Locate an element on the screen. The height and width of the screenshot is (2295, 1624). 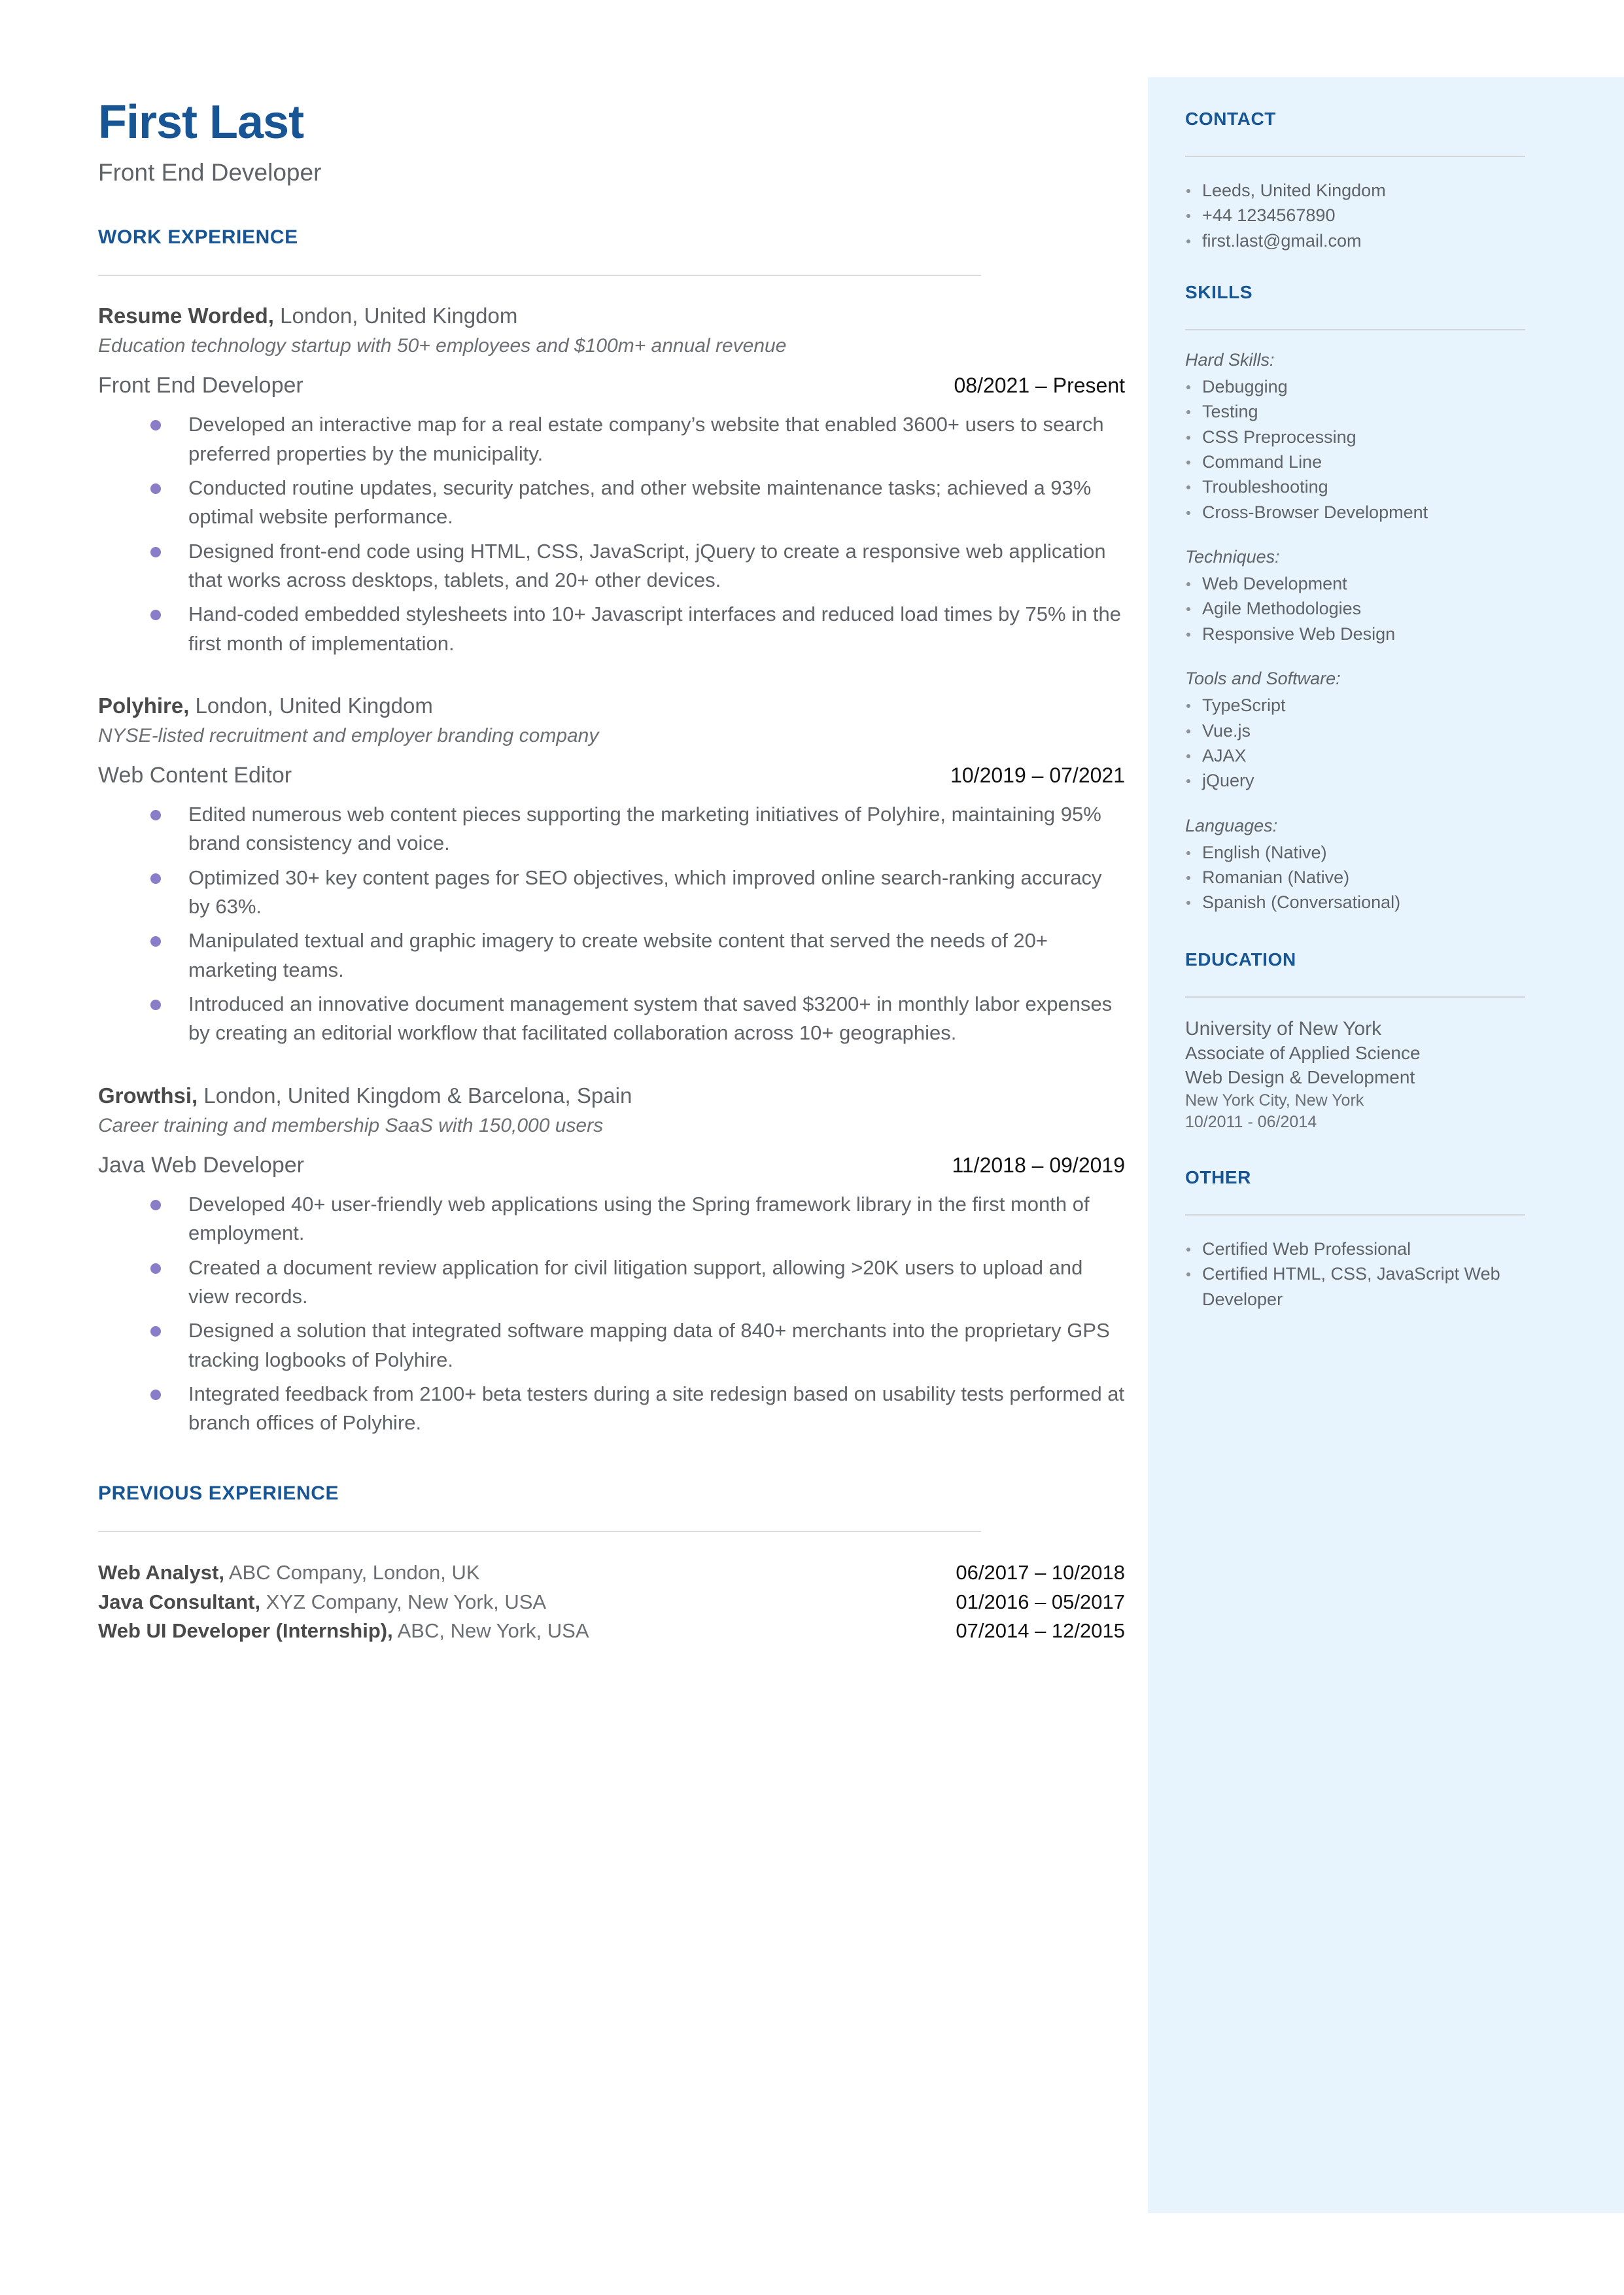
skill-item: Spanish (Conversational) is located at coordinates (1357, 902).